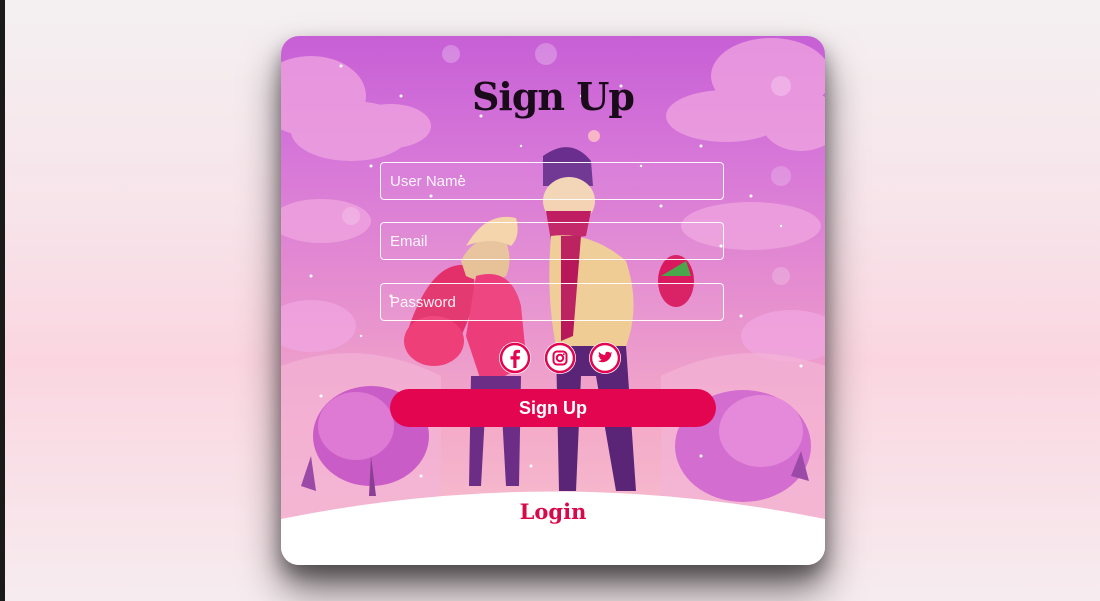 This screenshot has height=601, width=1100. What do you see at coordinates (553, 96) in the screenshot?
I see `page-title: Sign Up` at bounding box center [553, 96].